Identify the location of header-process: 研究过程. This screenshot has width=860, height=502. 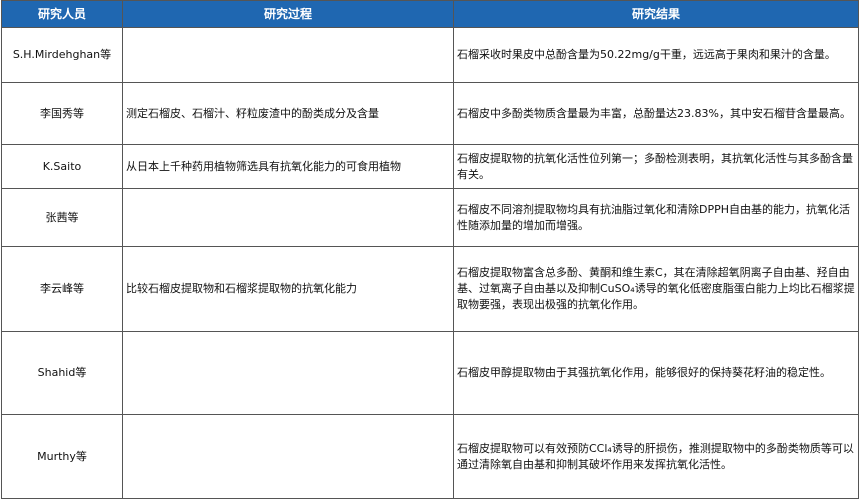
(288, 14).